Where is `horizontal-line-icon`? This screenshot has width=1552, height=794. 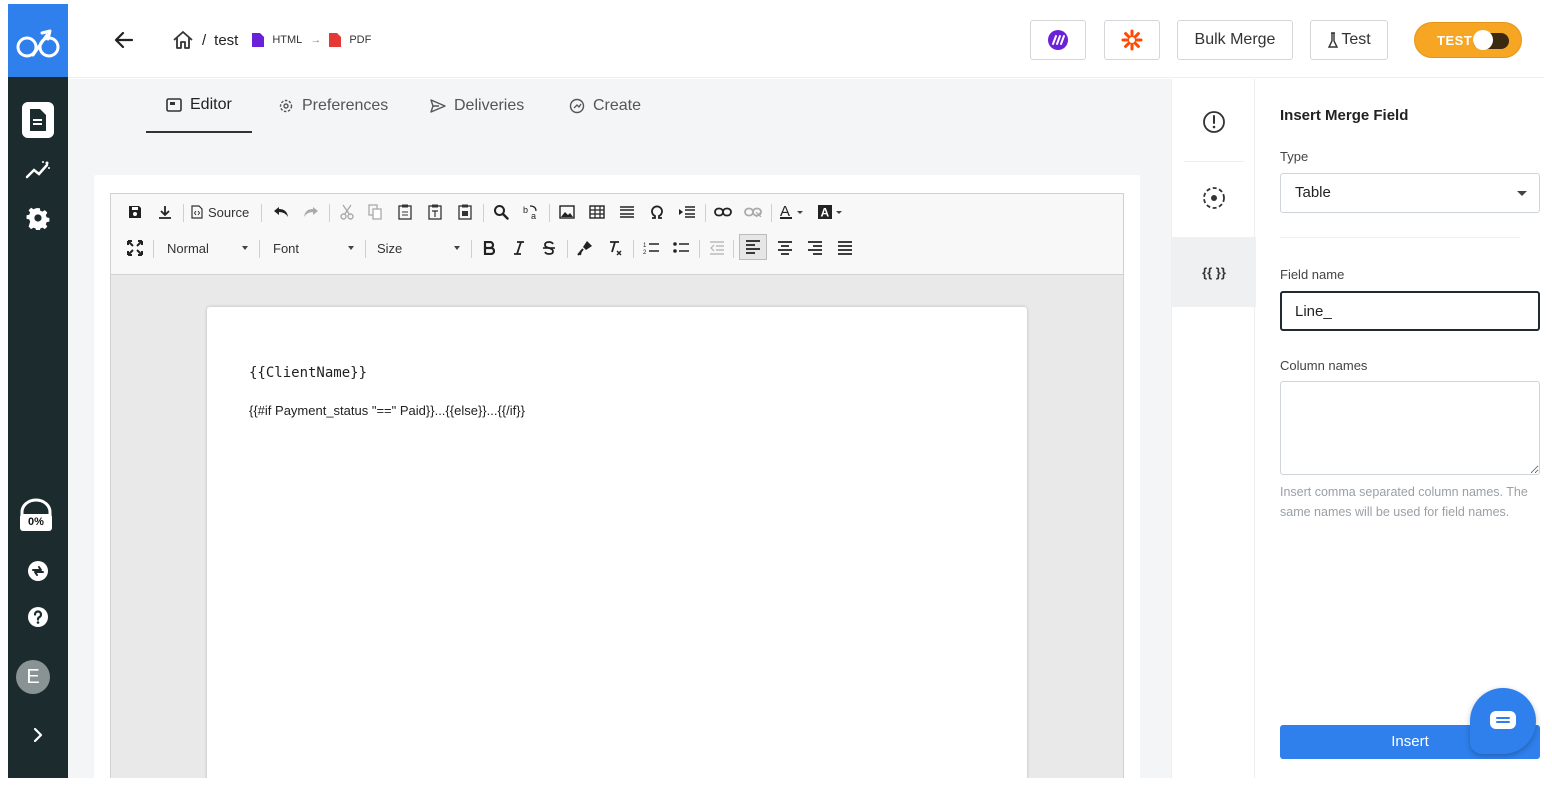 horizontal-line-icon is located at coordinates (627, 212).